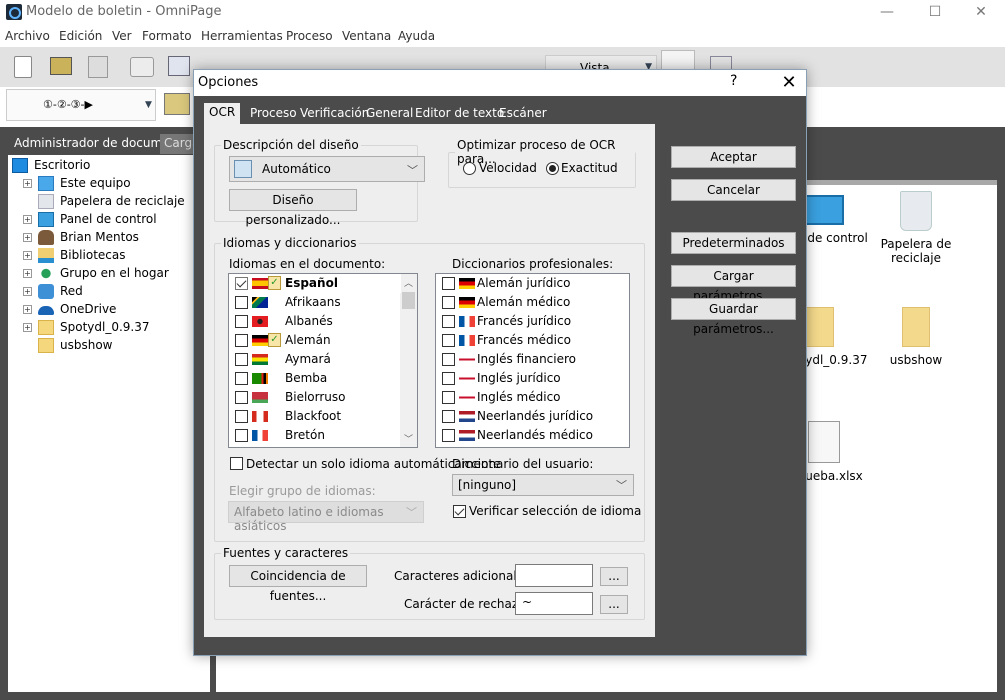 Image resolution: width=1005 pixels, height=700 pixels. Describe the element at coordinates (733, 190) in the screenshot. I see `cancel-button: Cancelar` at that location.